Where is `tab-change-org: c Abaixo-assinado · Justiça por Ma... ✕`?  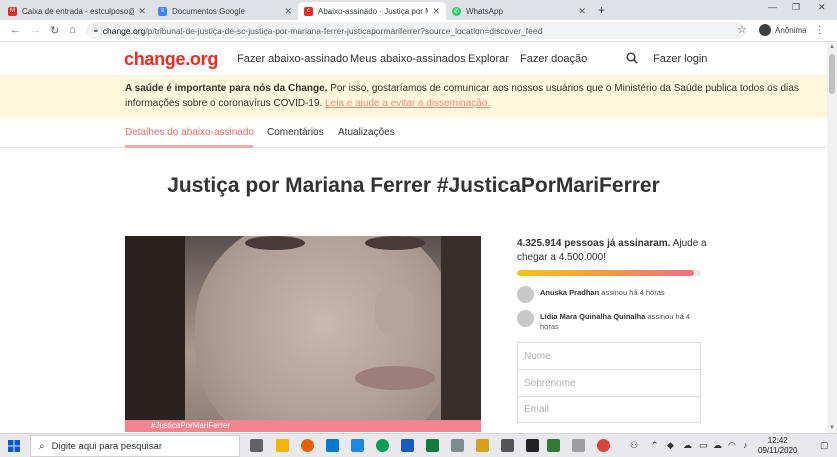
tab-change-org: c Abaixo-assinado · Justiça por Ma... ✕ is located at coordinates (372, 11).